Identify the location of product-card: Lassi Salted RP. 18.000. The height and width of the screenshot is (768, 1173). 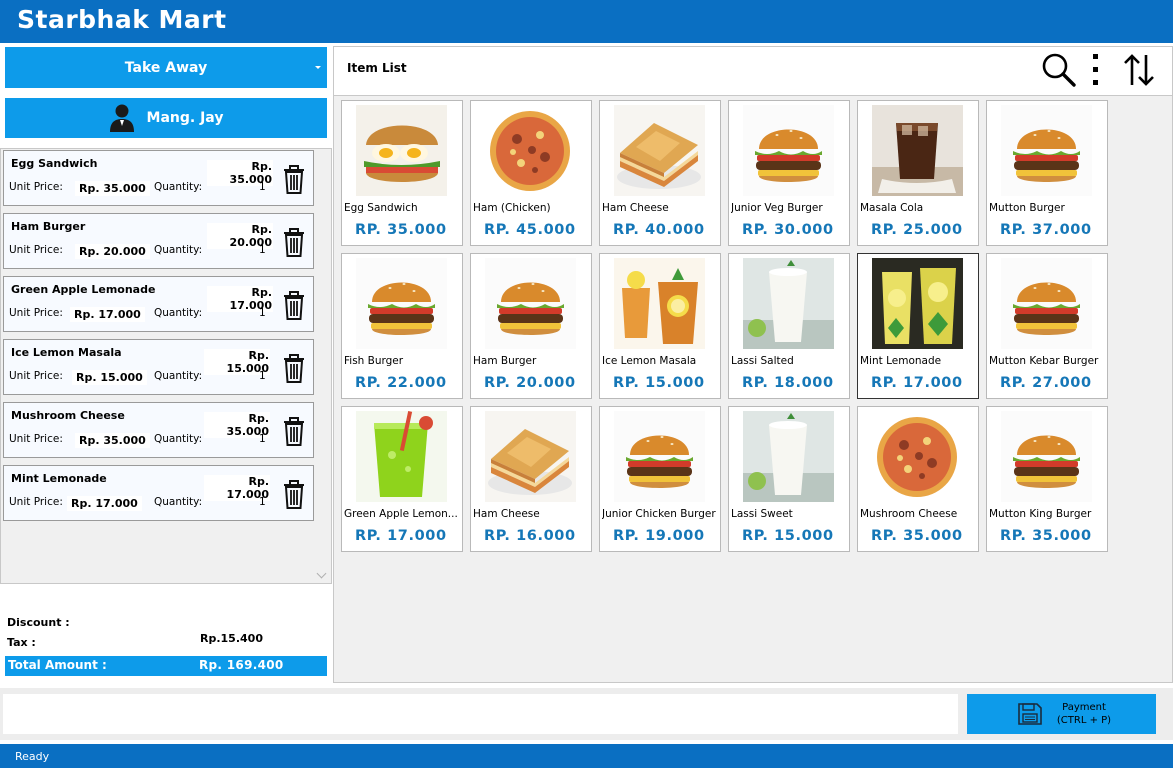
(789, 326).